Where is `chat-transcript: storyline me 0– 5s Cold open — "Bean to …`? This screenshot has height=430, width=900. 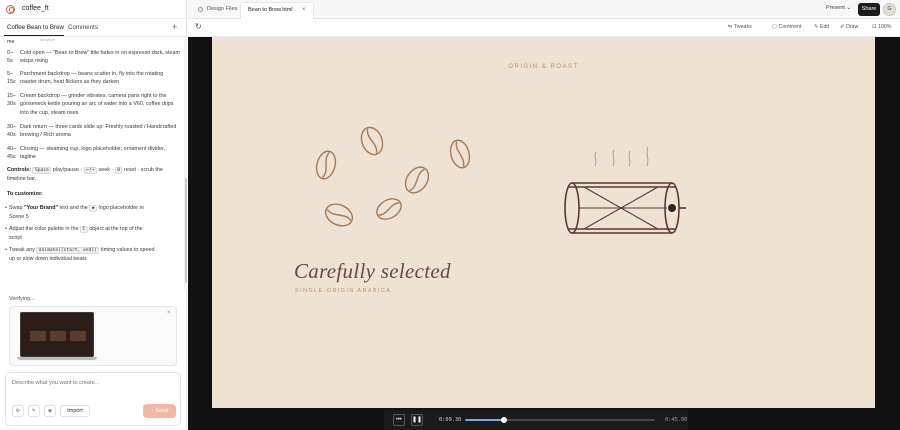 chat-transcript: storyline me 0– 5s Cold open — "Bean to … is located at coordinates (92, 163).